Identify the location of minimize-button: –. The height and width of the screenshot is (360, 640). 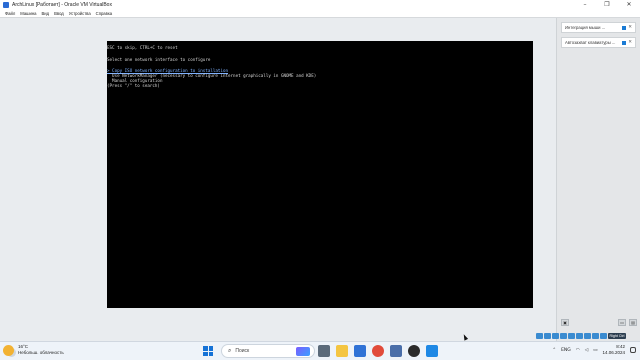
(585, 5).